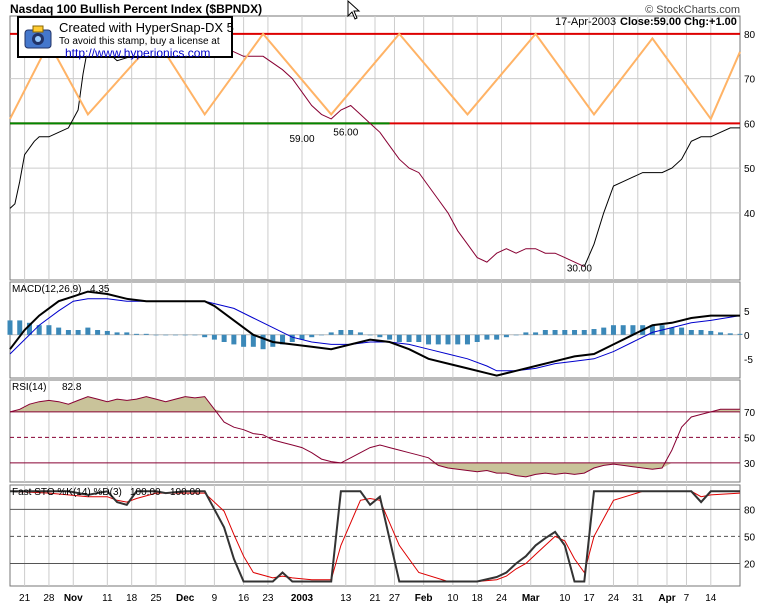  Describe the element at coordinates (614, 598) in the screenshot. I see `x-tick-21: 24` at that location.